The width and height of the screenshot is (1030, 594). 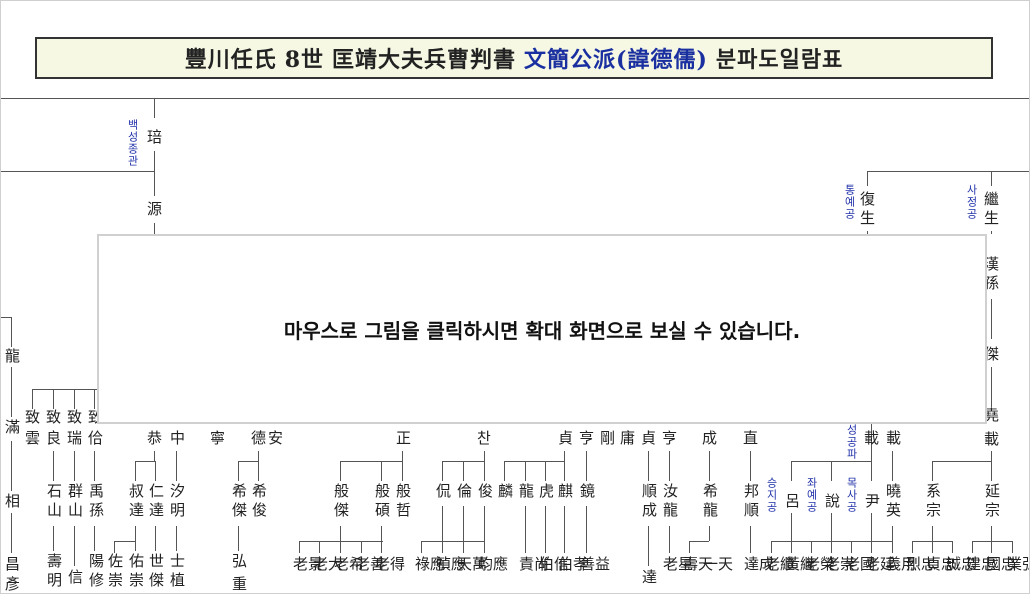 I want to click on person-hwiryong: 希龍, so click(x=710, y=502).